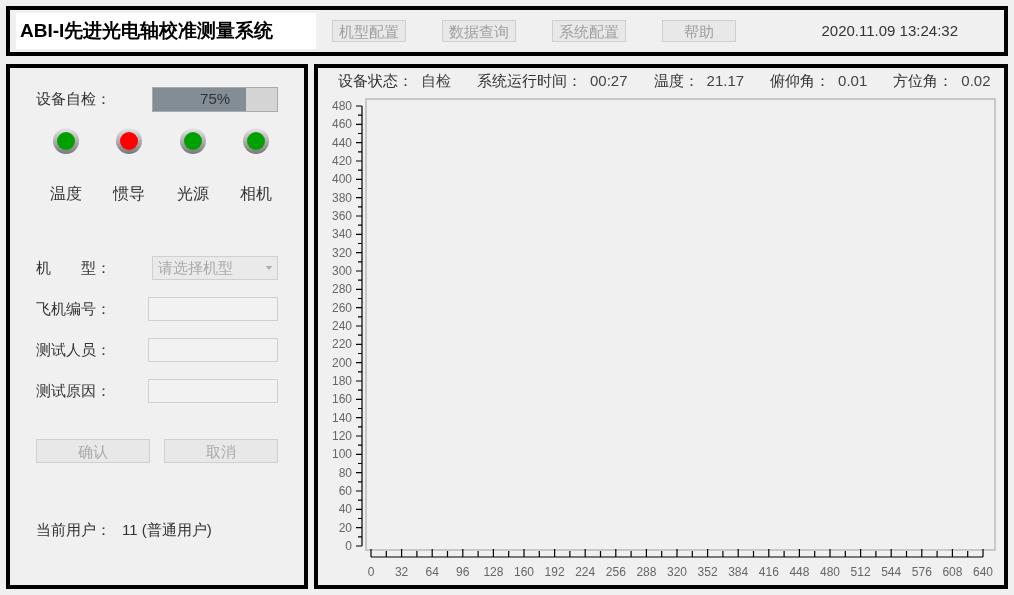 The width and height of the screenshot is (1014, 595). I want to click on y-tick-label: 180, so click(341, 381).